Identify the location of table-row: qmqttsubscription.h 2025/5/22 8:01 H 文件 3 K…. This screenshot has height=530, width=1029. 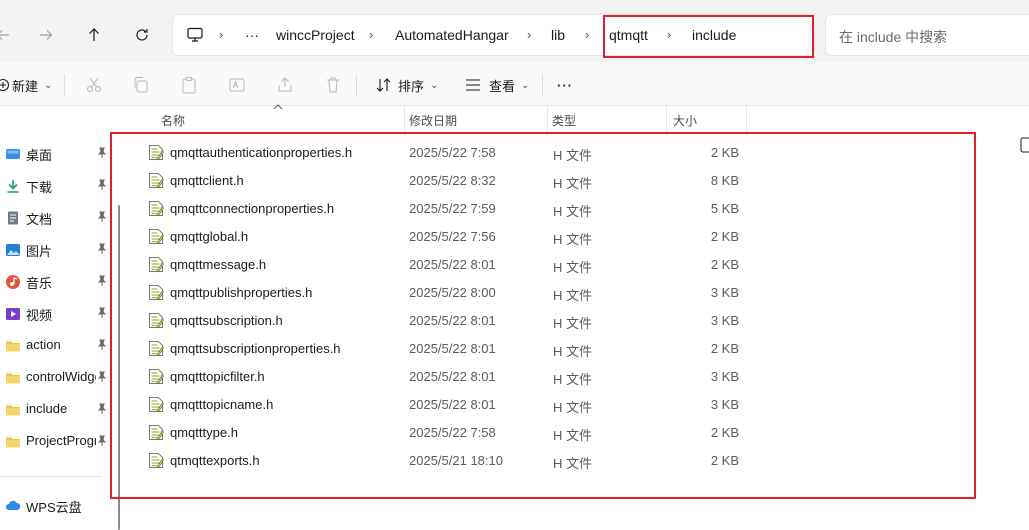
(540, 321).